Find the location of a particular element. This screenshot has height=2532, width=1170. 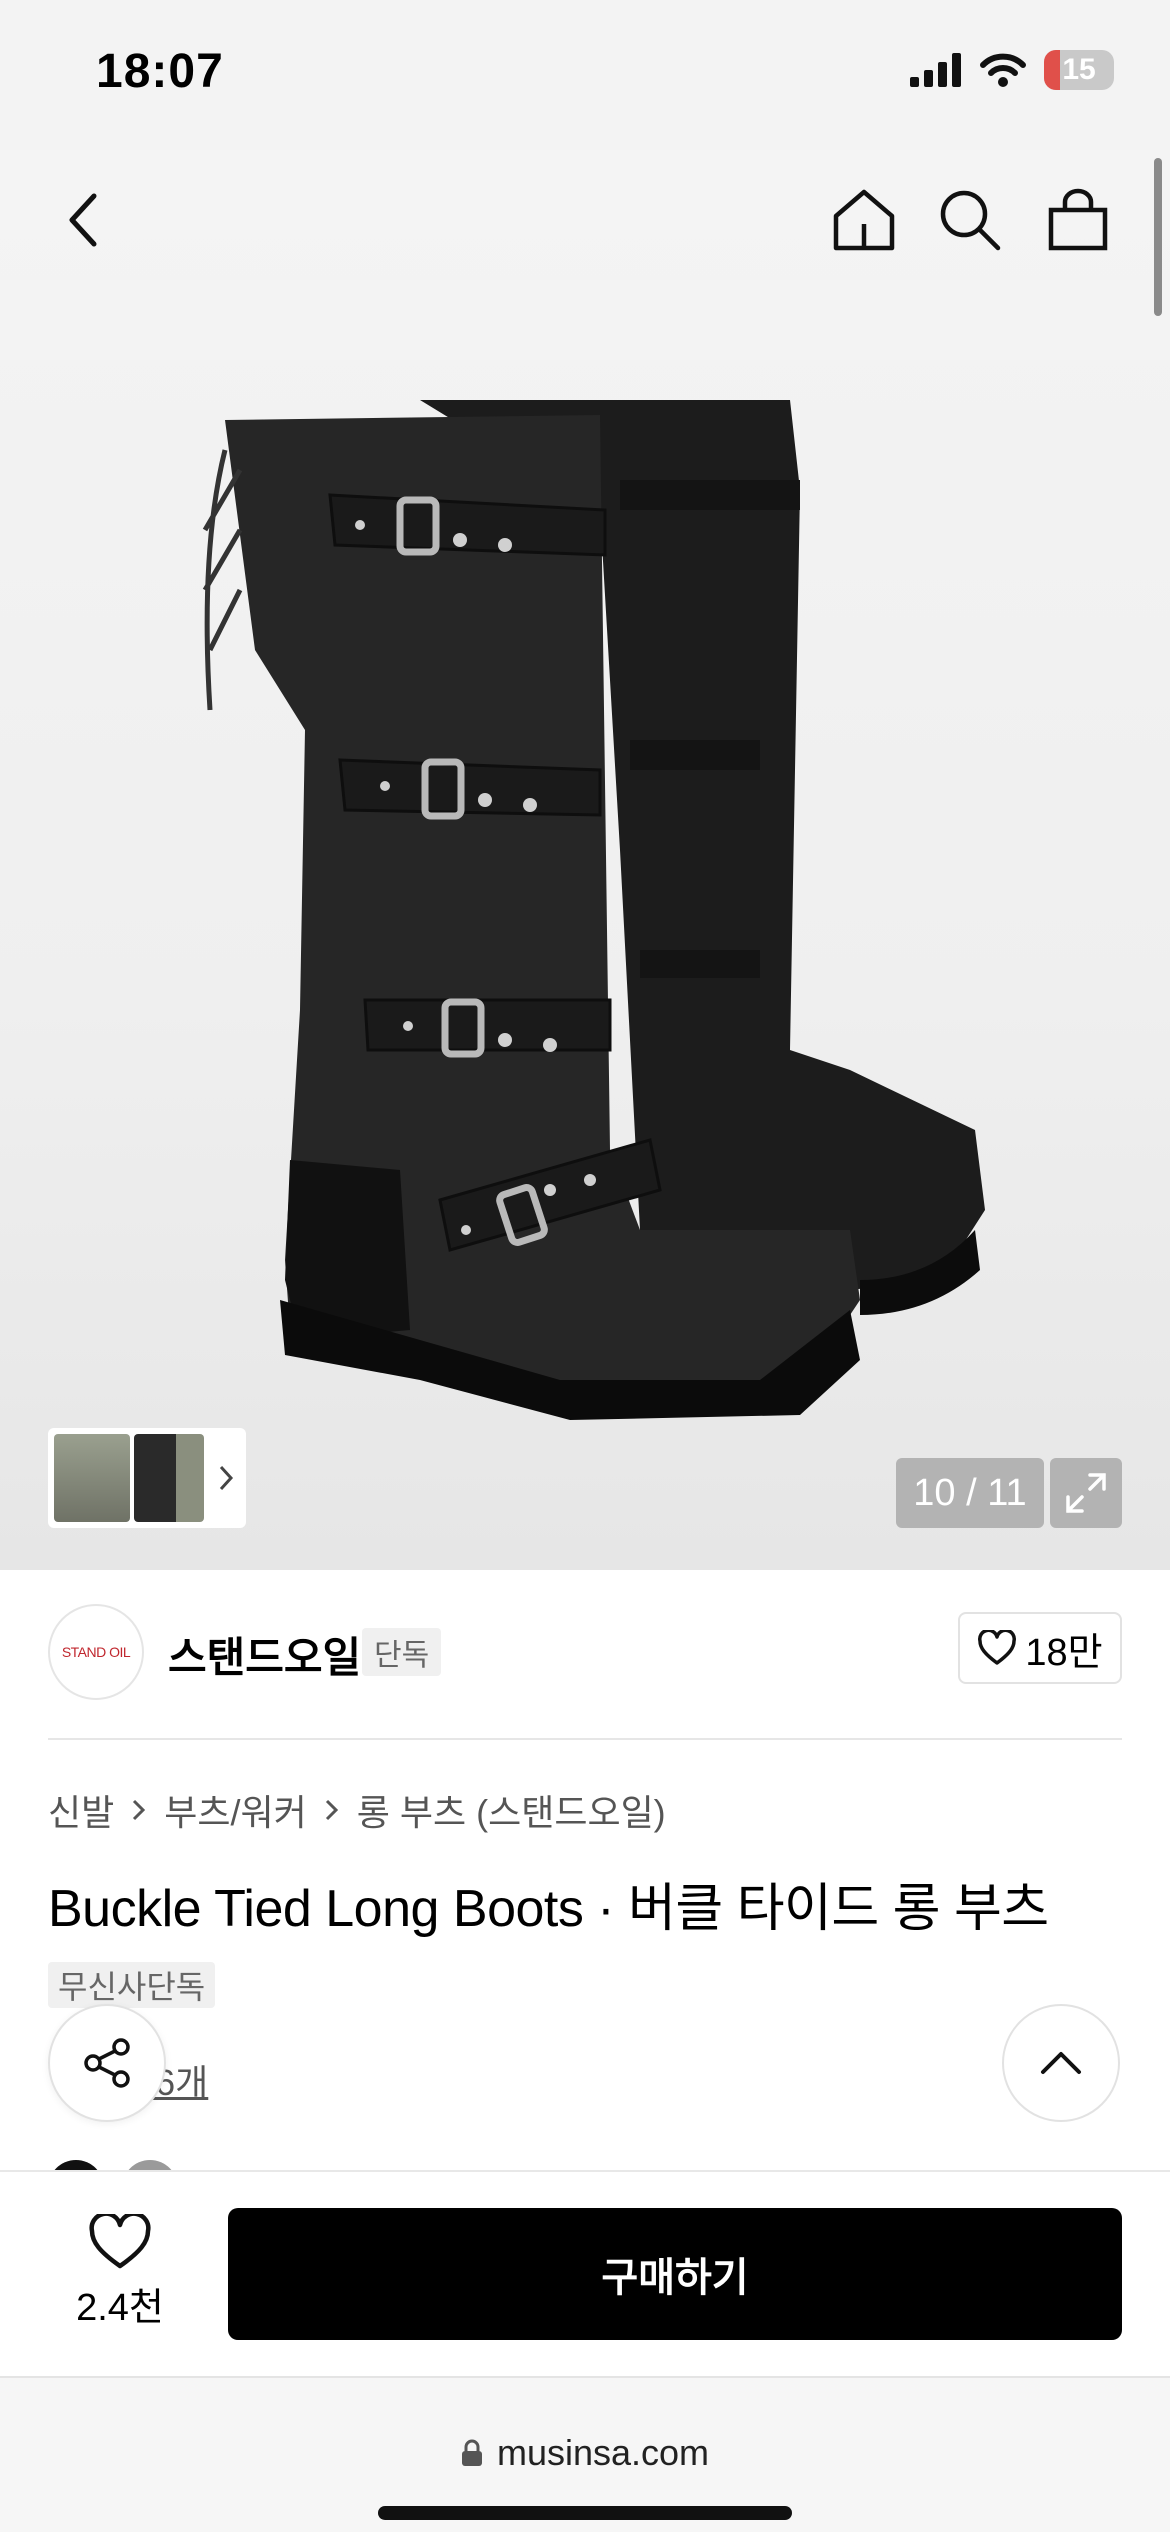

brand-like-button: 18만 is located at coordinates (1040, 1648).